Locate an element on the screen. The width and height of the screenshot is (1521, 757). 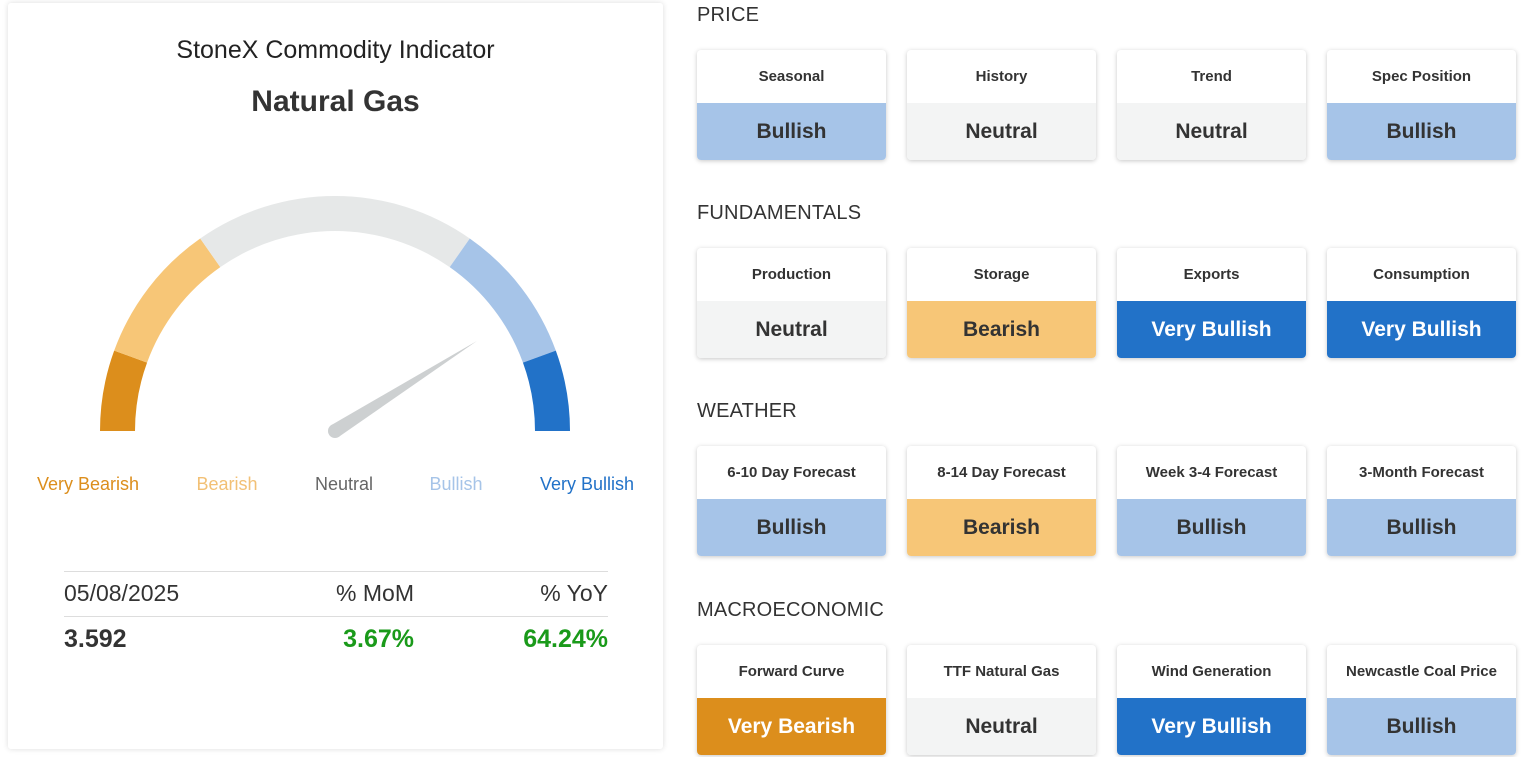
tile-label: Storage is located at coordinates (1001, 274).